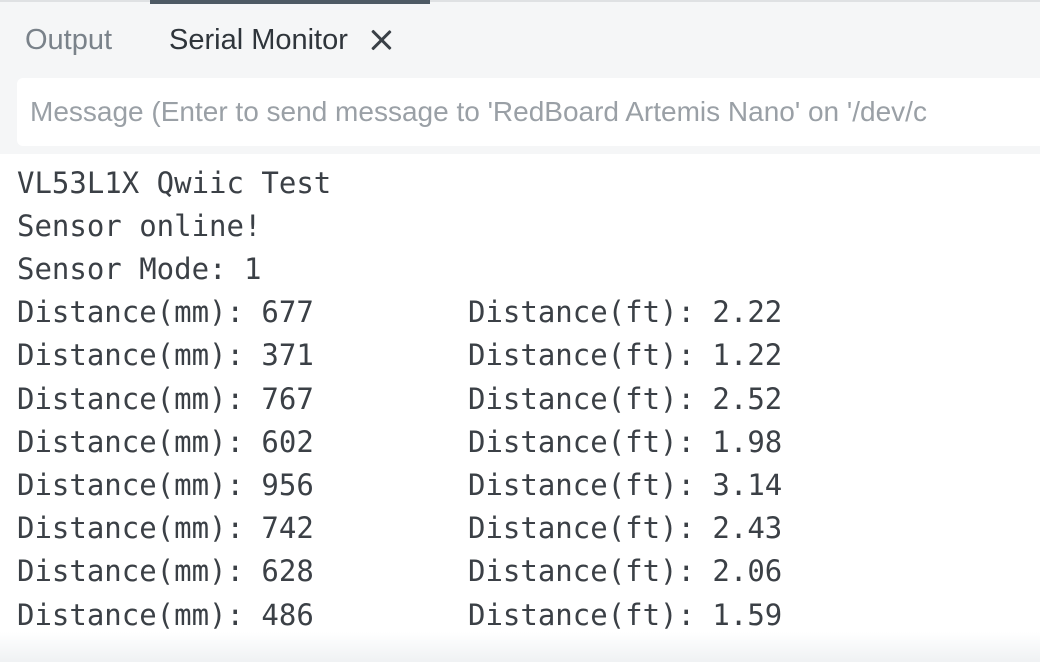 The width and height of the screenshot is (1040, 662). Describe the element at coordinates (399, 442) in the screenshot. I see `serial-reading-row: Distance(mm): 602 Distance(ft): 1.98` at that location.